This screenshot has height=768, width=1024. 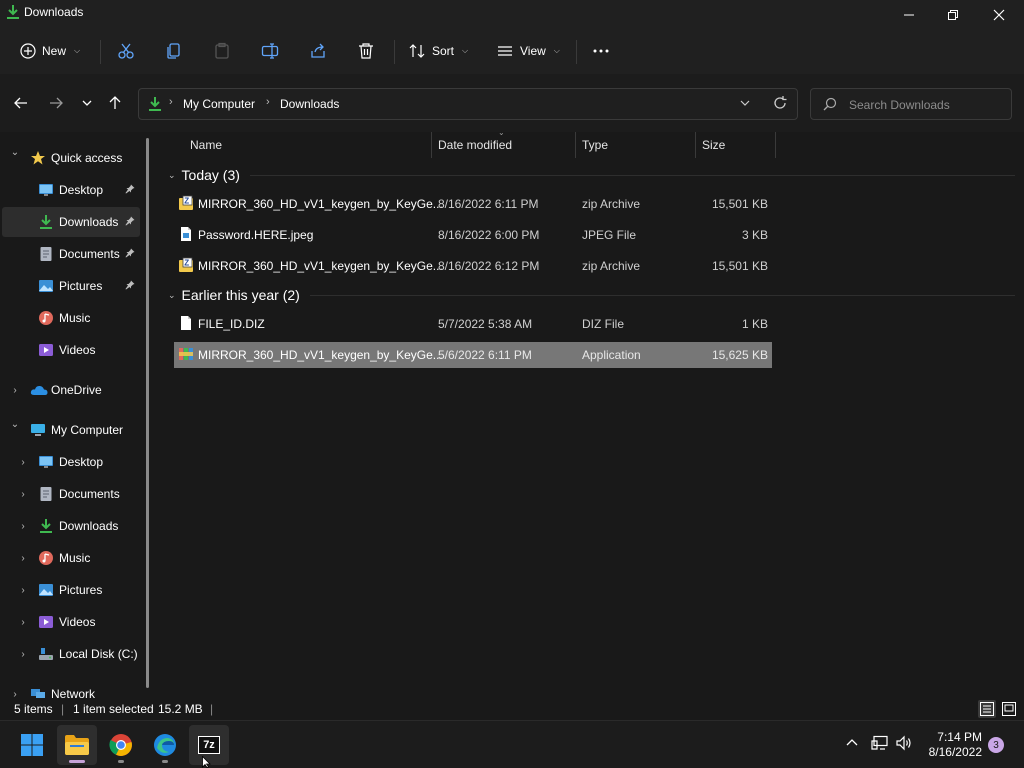 I want to click on sidebar-item-pictures: Pictures, so click(x=71, y=286).